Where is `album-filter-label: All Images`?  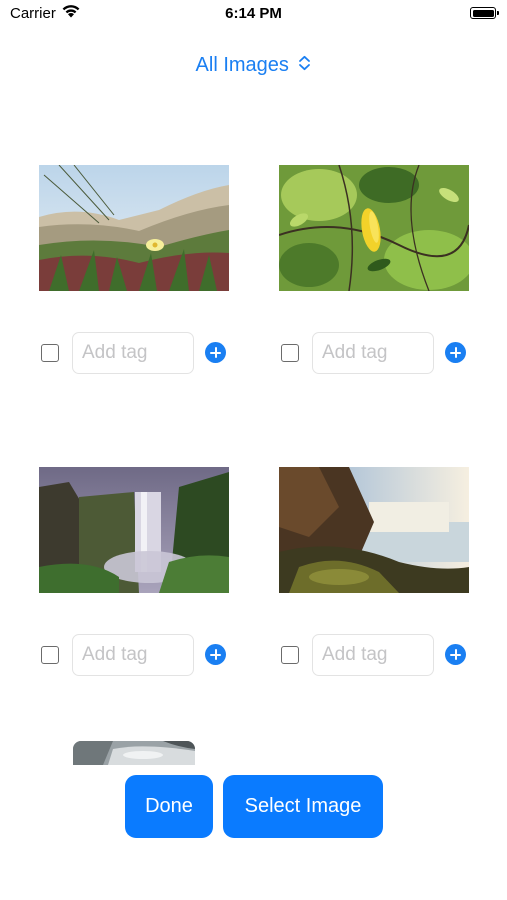 album-filter-label: All Images is located at coordinates (242, 65).